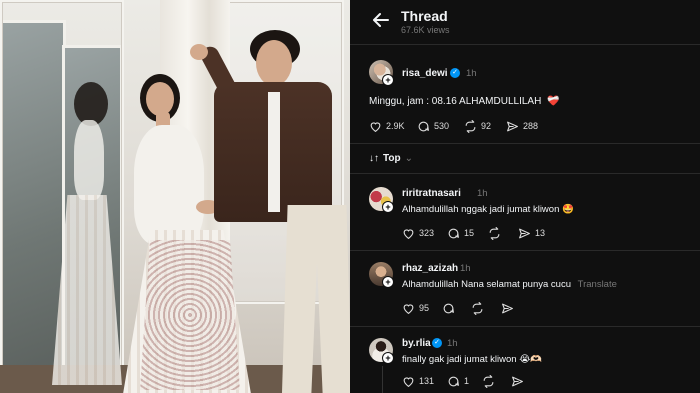 The image size is (700, 393). Describe the element at coordinates (540, 233) in the screenshot. I see `share-count: 13` at that location.